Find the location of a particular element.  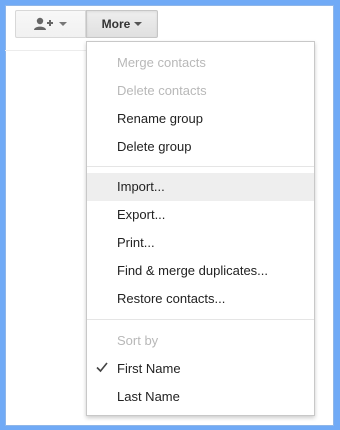

menu-item-rename-group: Rename group is located at coordinates (200, 119).